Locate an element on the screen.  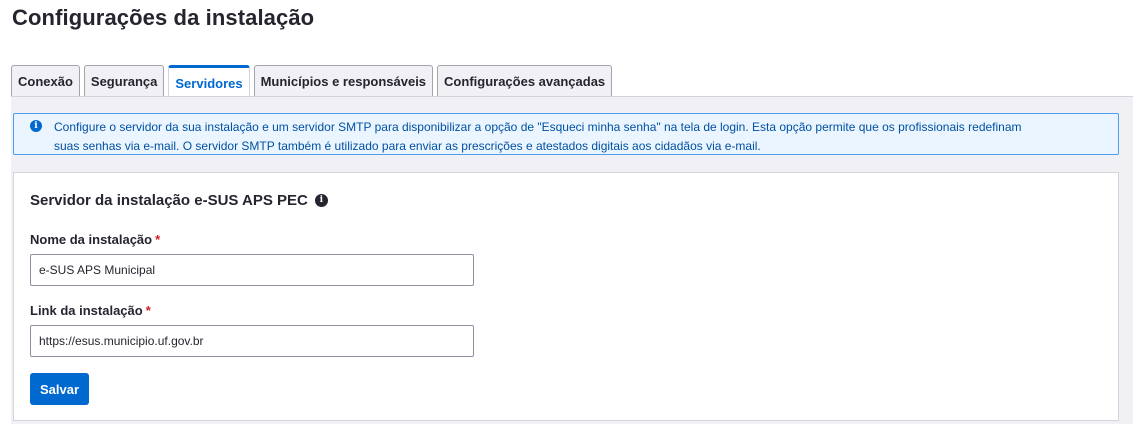
installation-link-input is located at coordinates (252, 341).